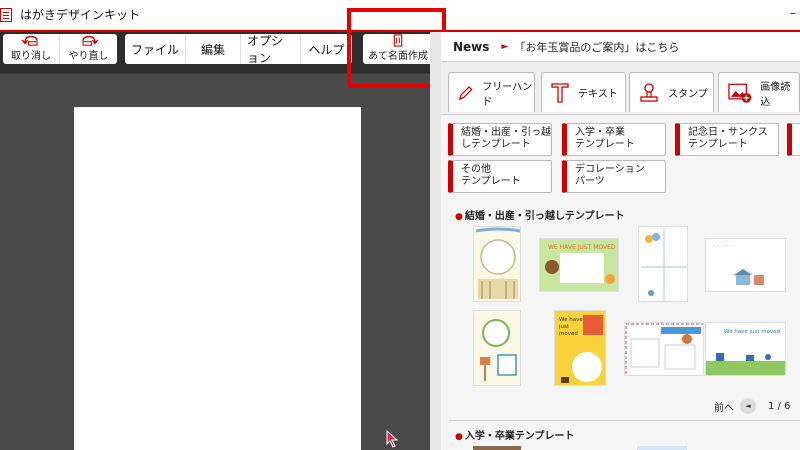  Describe the element at coordinates (752, 332) in the screenshot. I see `thumb-caption: We have just moved` at that location.